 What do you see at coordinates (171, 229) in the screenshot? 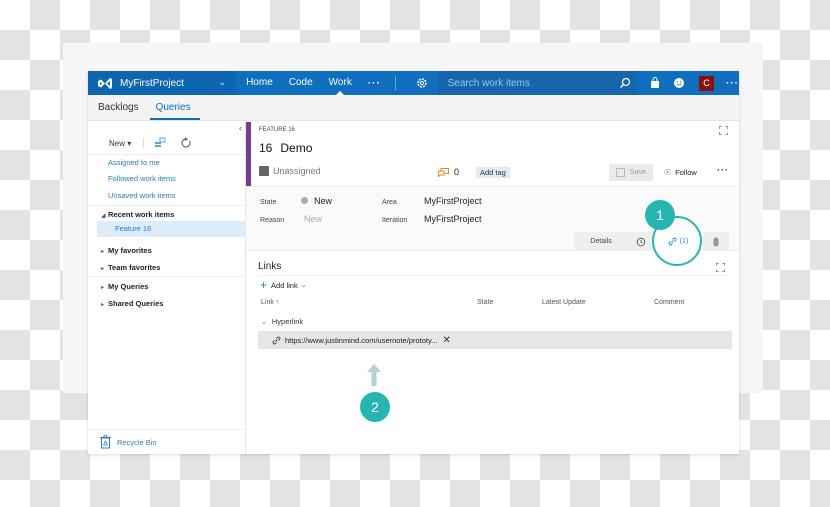
I see `sidebar-item-feature-16: Feature 16` at bounding box center [171, 229].